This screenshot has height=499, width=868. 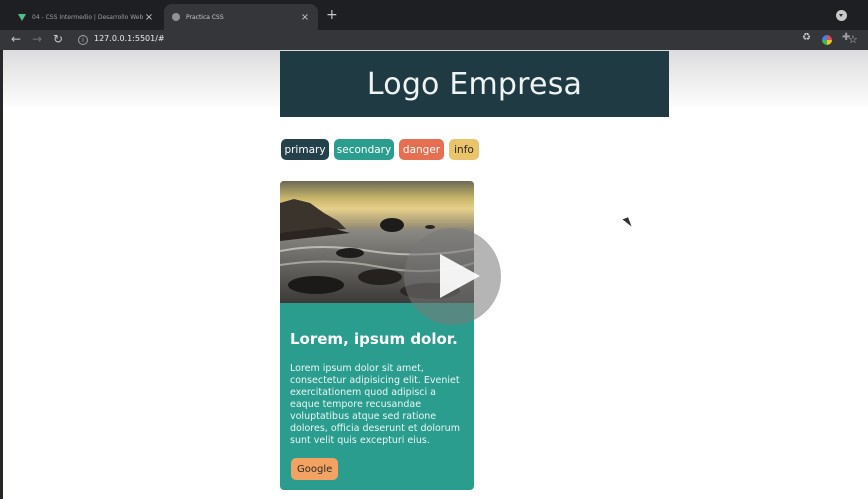 What do you see at coordinates (464, 149) in the screenshot?
I see `info-button: info` at bounding box center [464, 149].